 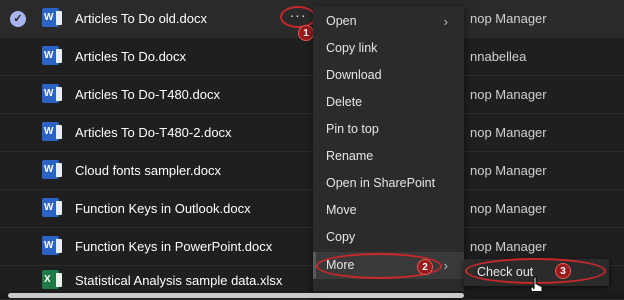 I want to click on menu-item-rename: Rename, so click(x=388, y=156).